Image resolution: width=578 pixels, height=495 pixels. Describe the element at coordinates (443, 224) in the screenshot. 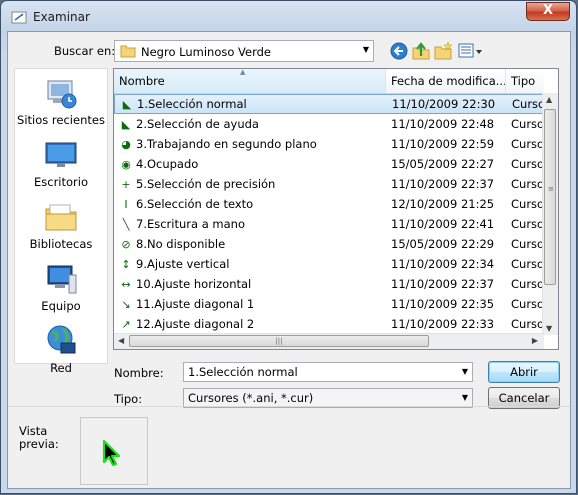

I see `file-date: 11/10/2009 22:41` at that location.